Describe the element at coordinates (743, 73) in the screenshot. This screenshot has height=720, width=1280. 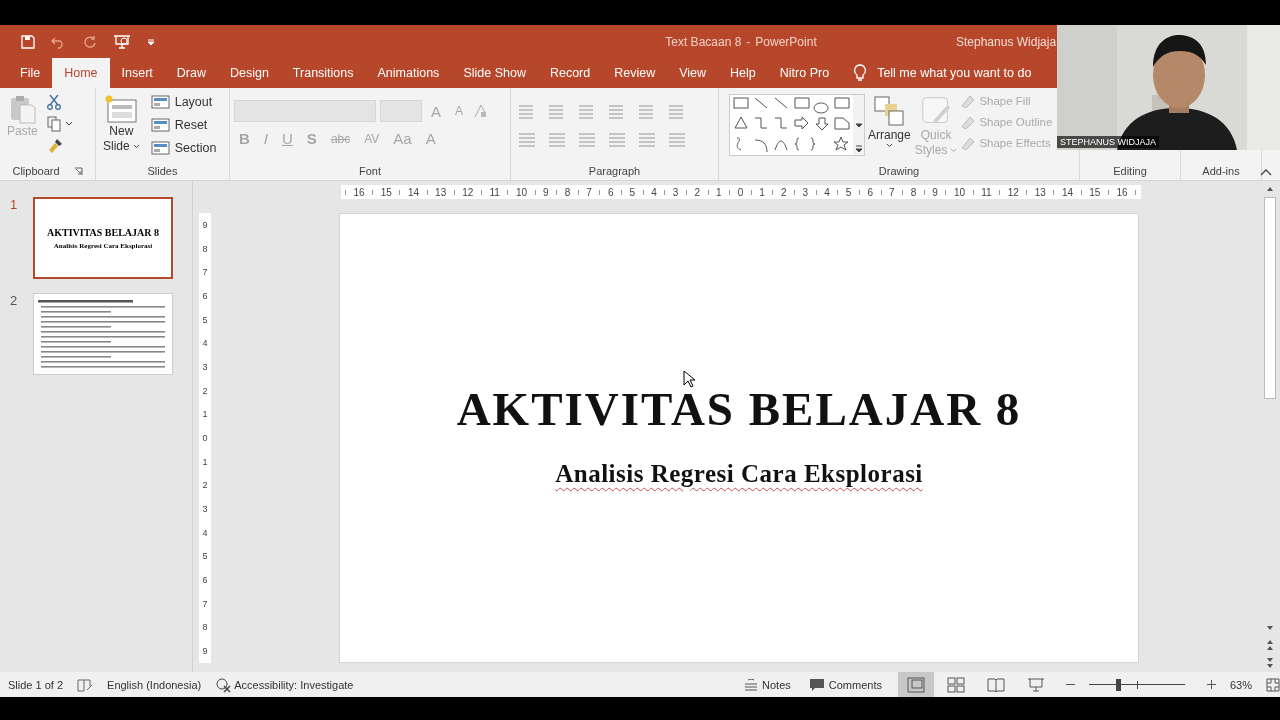
I see `ribbon-tab: Help` at that location.